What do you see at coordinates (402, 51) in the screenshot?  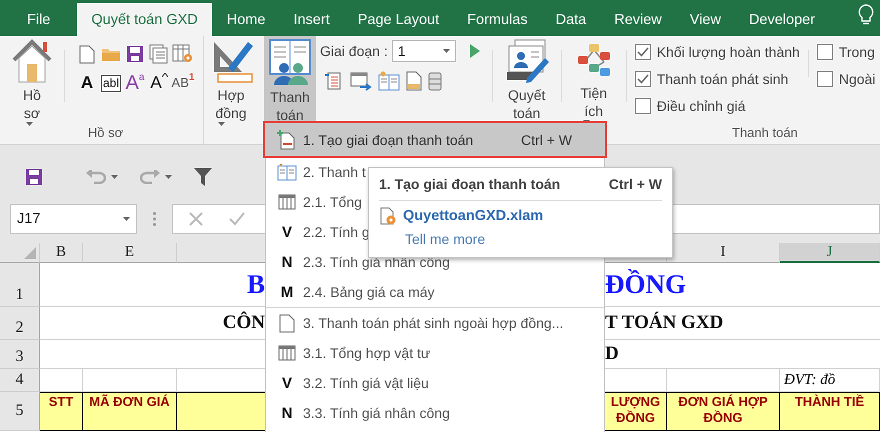 I see `stage-value: 1` at bounding box center [402, 51].